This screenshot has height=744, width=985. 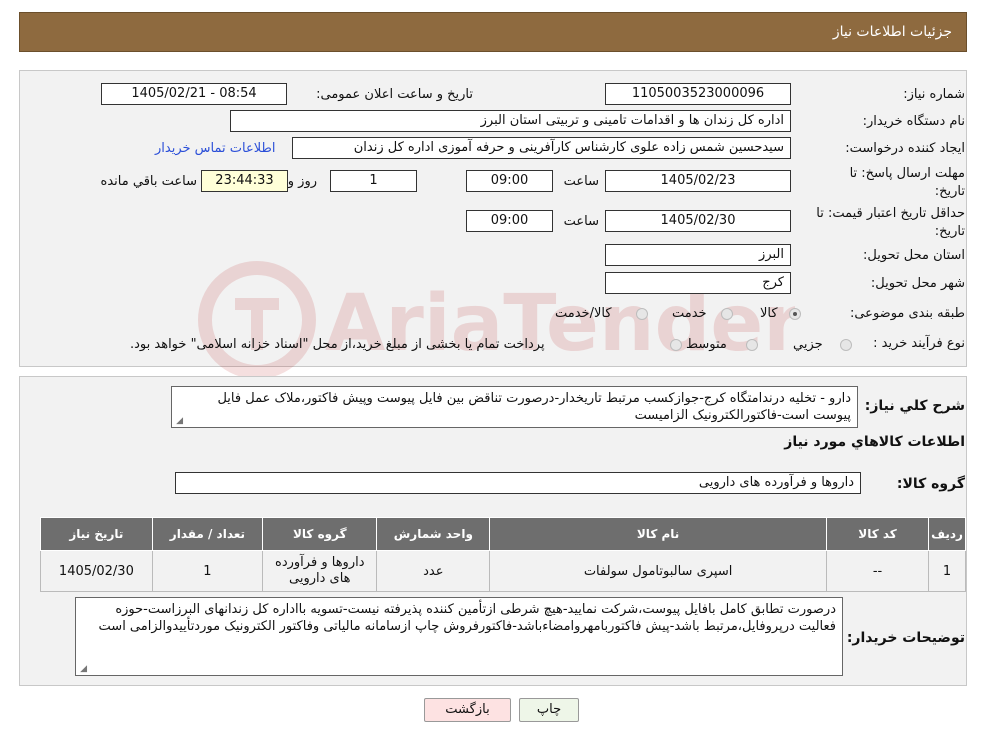 I want to click on remaining-label: ساعت باقي مانده, so click(x=148, y=181).